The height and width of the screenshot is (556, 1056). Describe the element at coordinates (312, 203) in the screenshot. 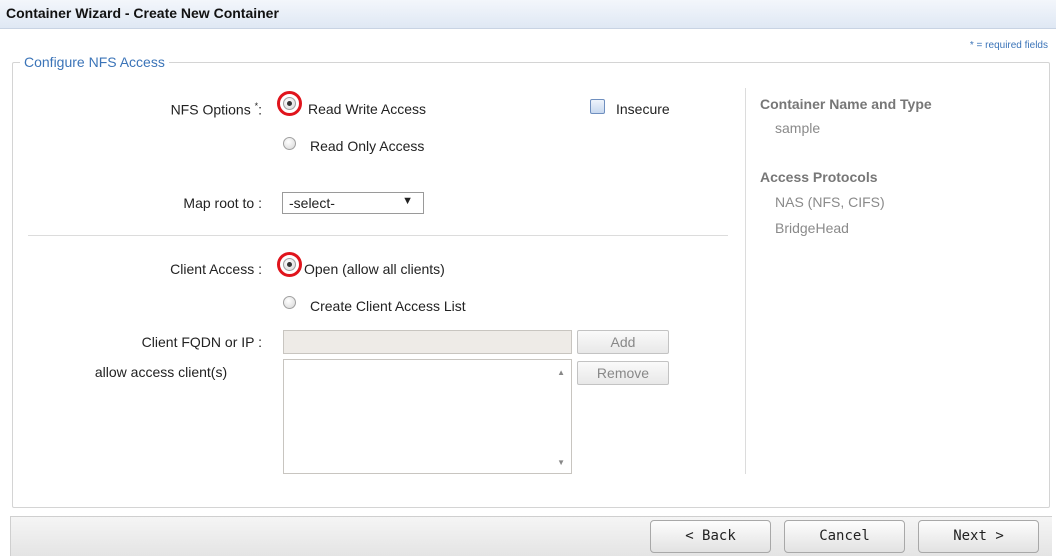

I see `map-root-value: -select-` at that location.